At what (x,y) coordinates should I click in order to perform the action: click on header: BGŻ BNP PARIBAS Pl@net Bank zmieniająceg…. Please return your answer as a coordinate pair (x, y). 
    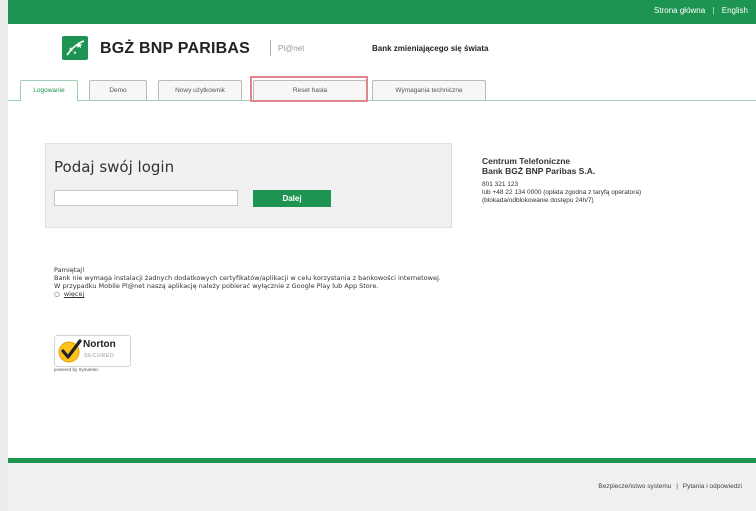
    Looking at the image, I should click on (382, 47).